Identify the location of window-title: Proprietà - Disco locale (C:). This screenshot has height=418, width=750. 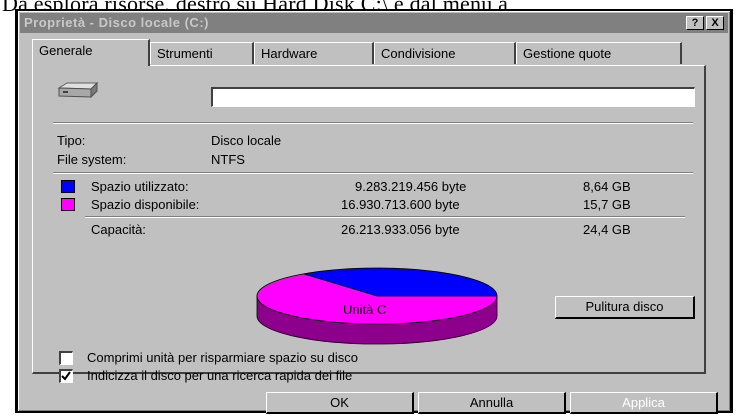
(116, 22).